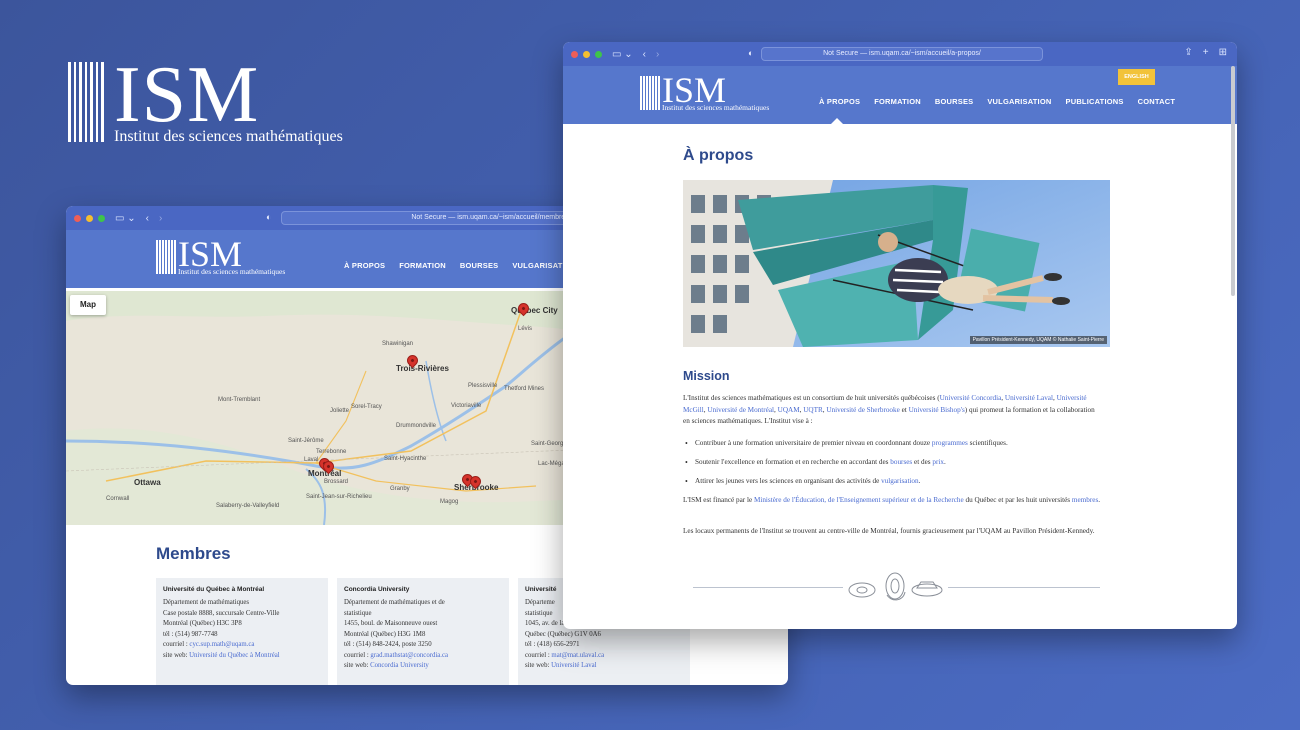  I want to click on university-link: Université Laval, so click(1029, 398).